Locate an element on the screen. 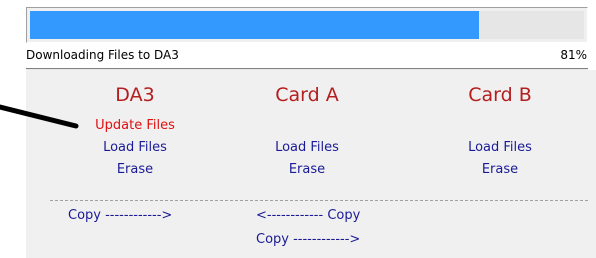 Image resolution: width=596 pixels, height=258 pixels. dashed-separator is located at coordinates (319, 200).